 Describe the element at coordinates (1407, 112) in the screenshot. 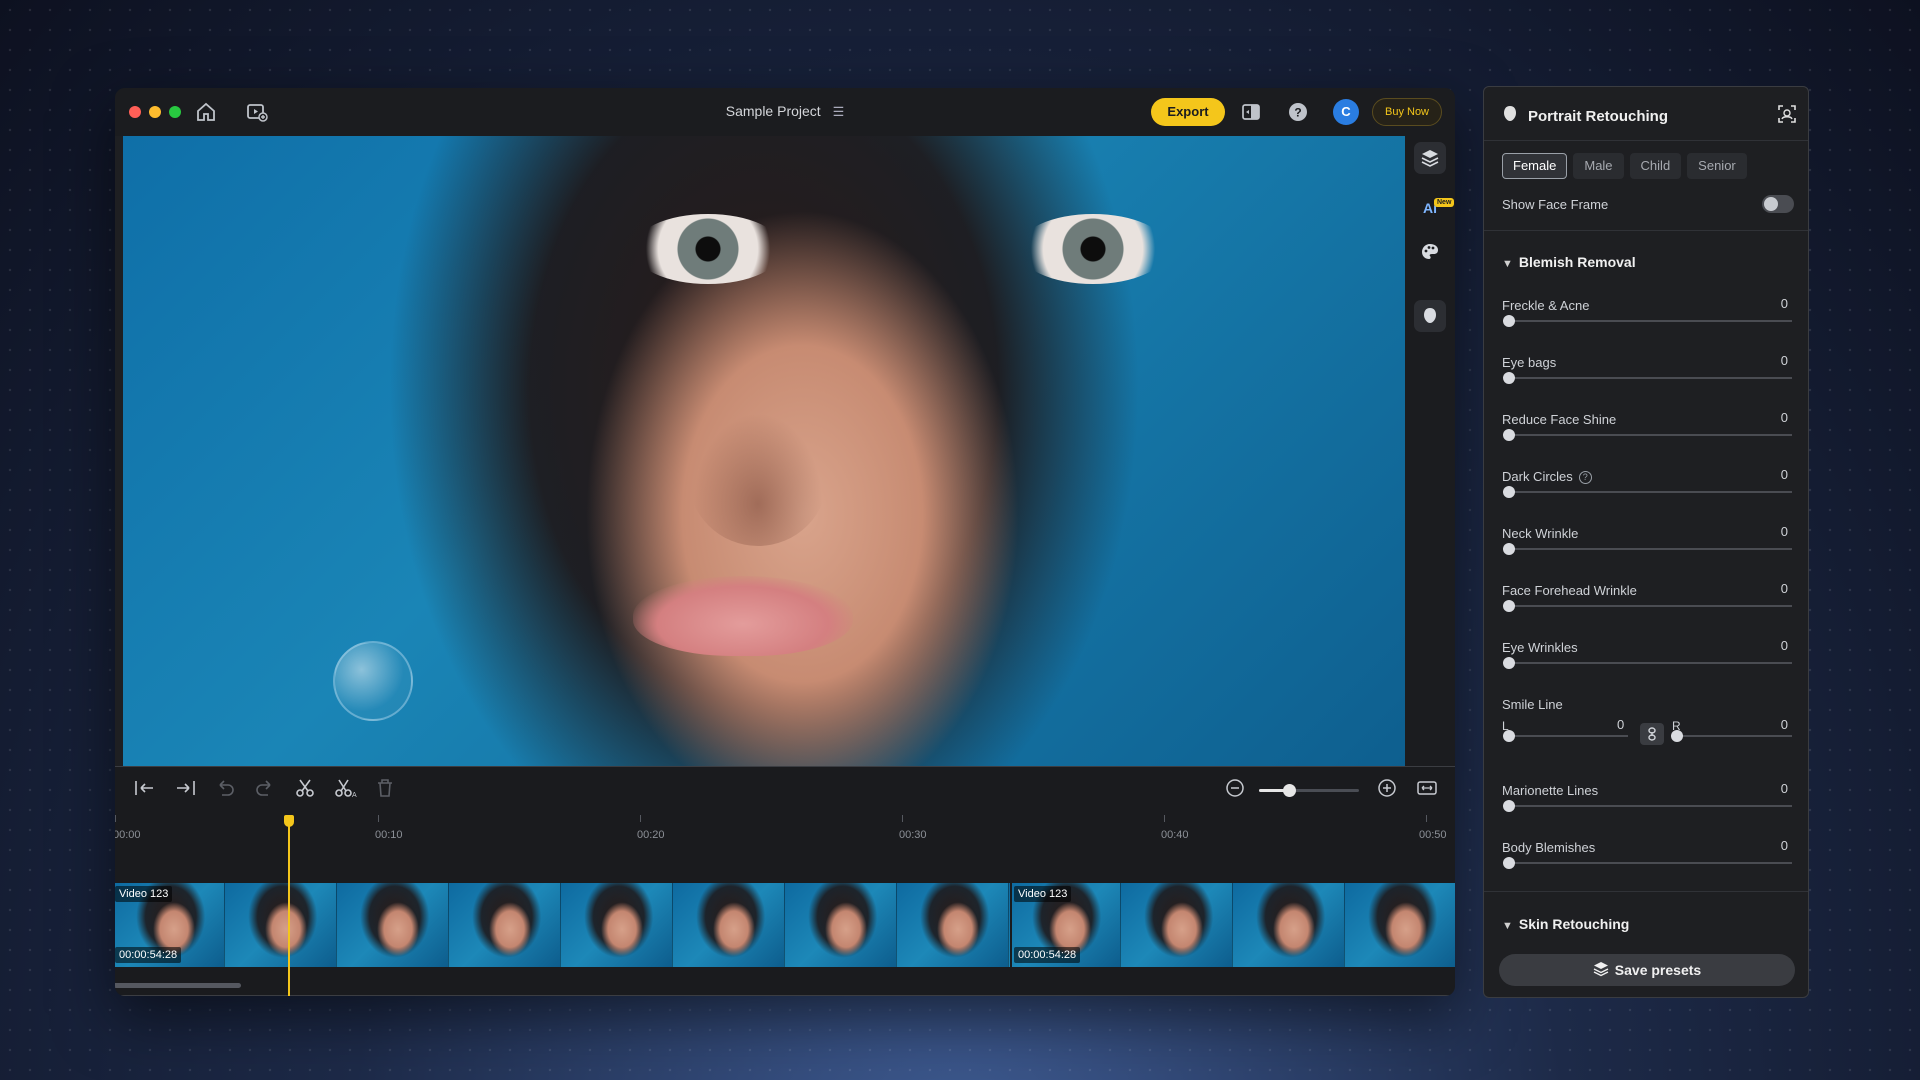

I see `buy-now-button: Buy Now` at that location.